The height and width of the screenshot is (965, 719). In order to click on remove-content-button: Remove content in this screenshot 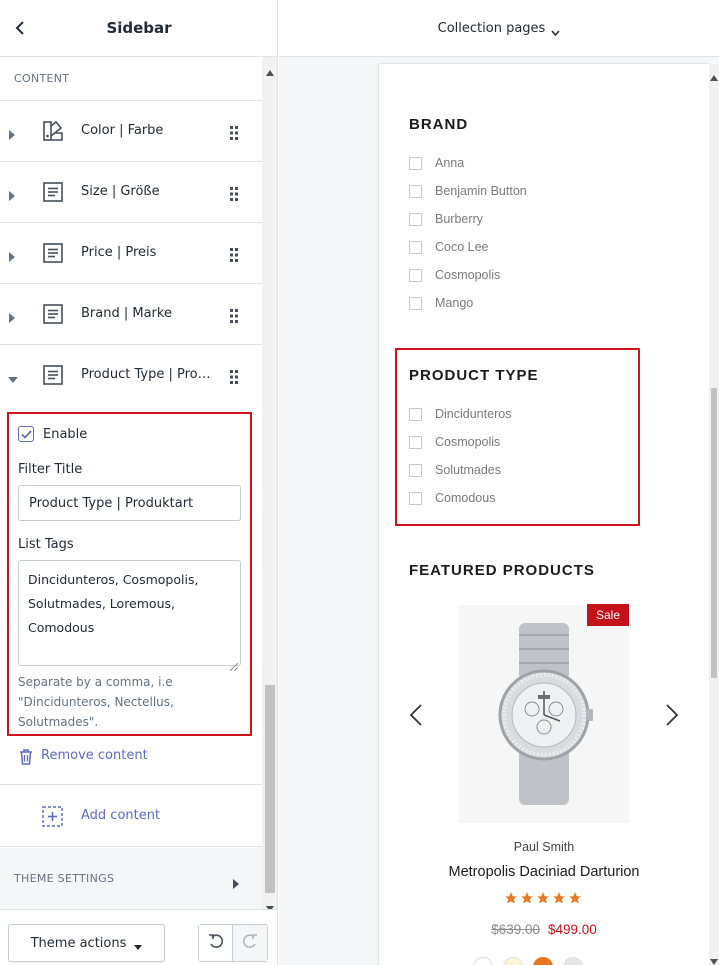, I will do `click(131, 761)`.